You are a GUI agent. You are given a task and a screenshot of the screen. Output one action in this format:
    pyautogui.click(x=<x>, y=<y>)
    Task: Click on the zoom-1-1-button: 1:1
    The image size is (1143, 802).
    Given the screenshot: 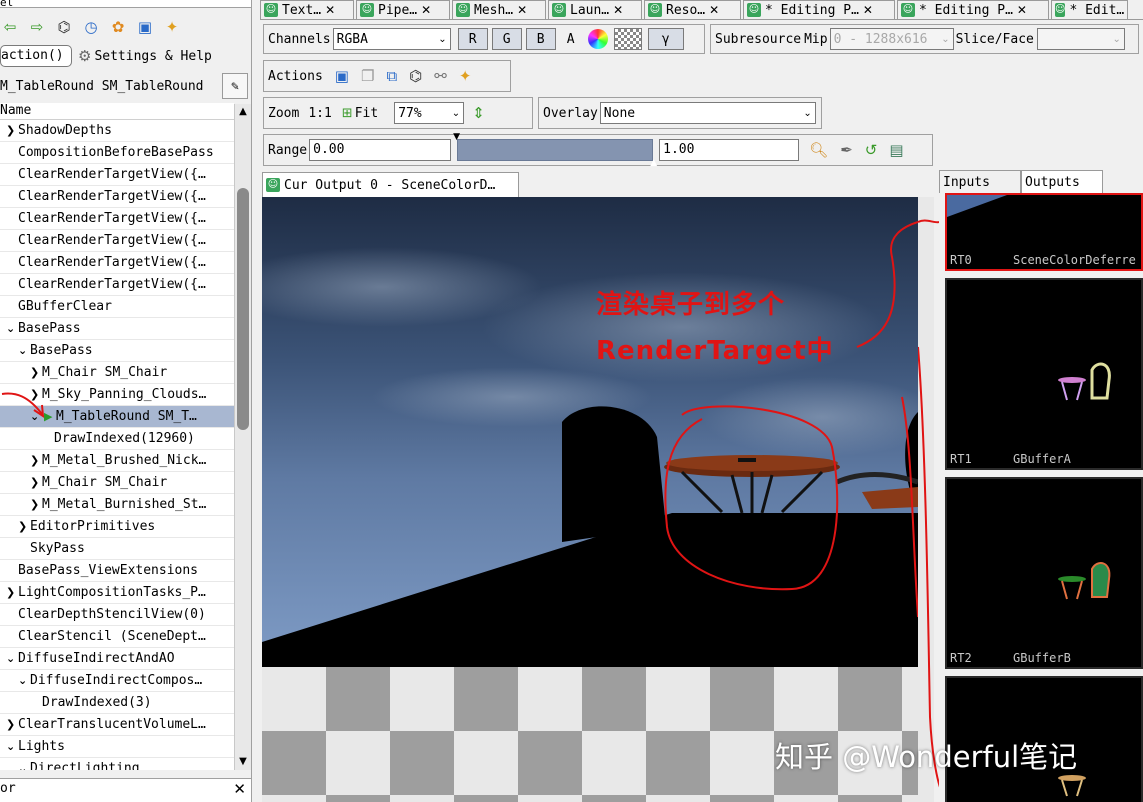 What is the action you would take?
    pyautogui.click(x=319, y=113)
    